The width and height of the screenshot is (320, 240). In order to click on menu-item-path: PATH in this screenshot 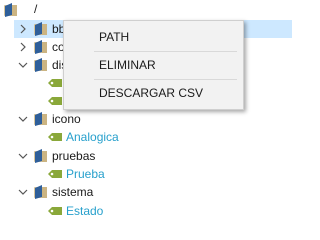, I will do `click(153, 37)`.